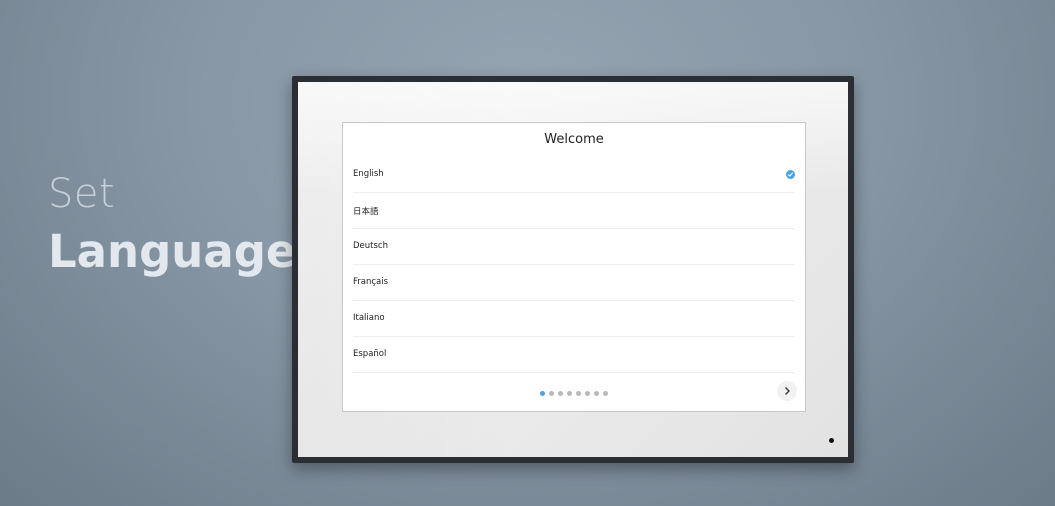 Image resolution: width=1055 pixels, height=506 pixels. Describe the element at coordinates (574, 283) in the screenshot. I see `language-option-french: Français` at that location.